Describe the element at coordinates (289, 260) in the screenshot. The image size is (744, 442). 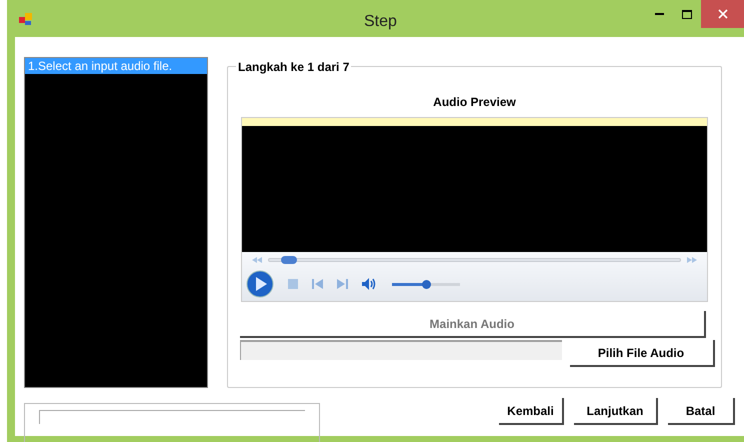
I see `seek-thumb` at that location.